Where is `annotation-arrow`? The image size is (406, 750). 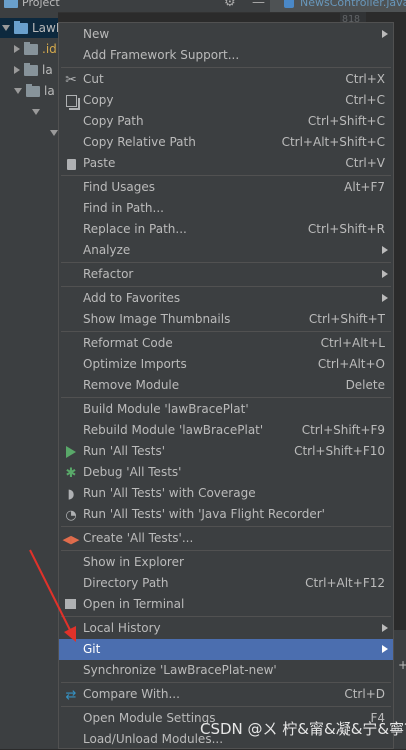
annotation-arrow is located at coordinates (52, 595).